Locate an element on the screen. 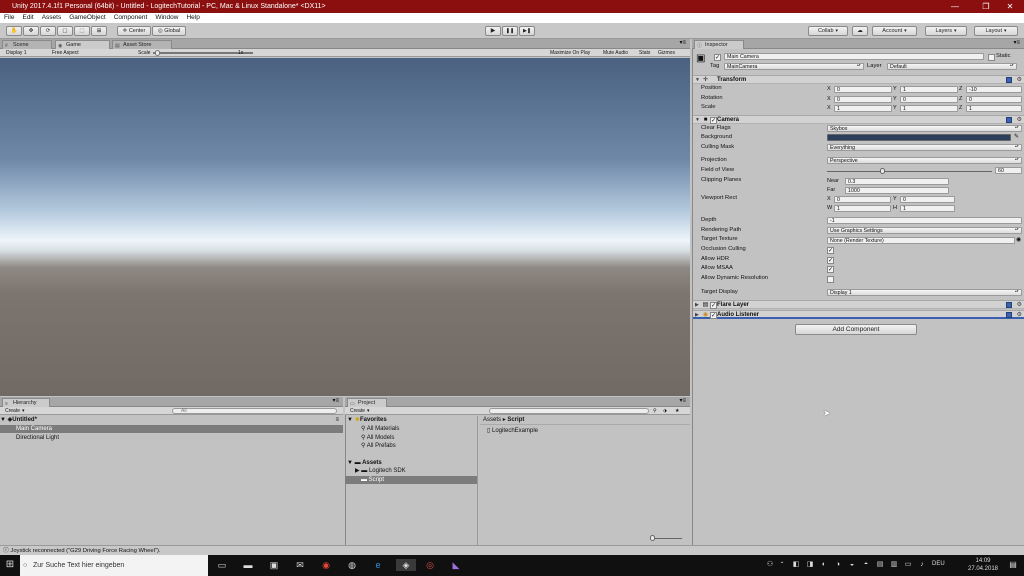  position-y-field: 1 is located at coordinates (929, 89).